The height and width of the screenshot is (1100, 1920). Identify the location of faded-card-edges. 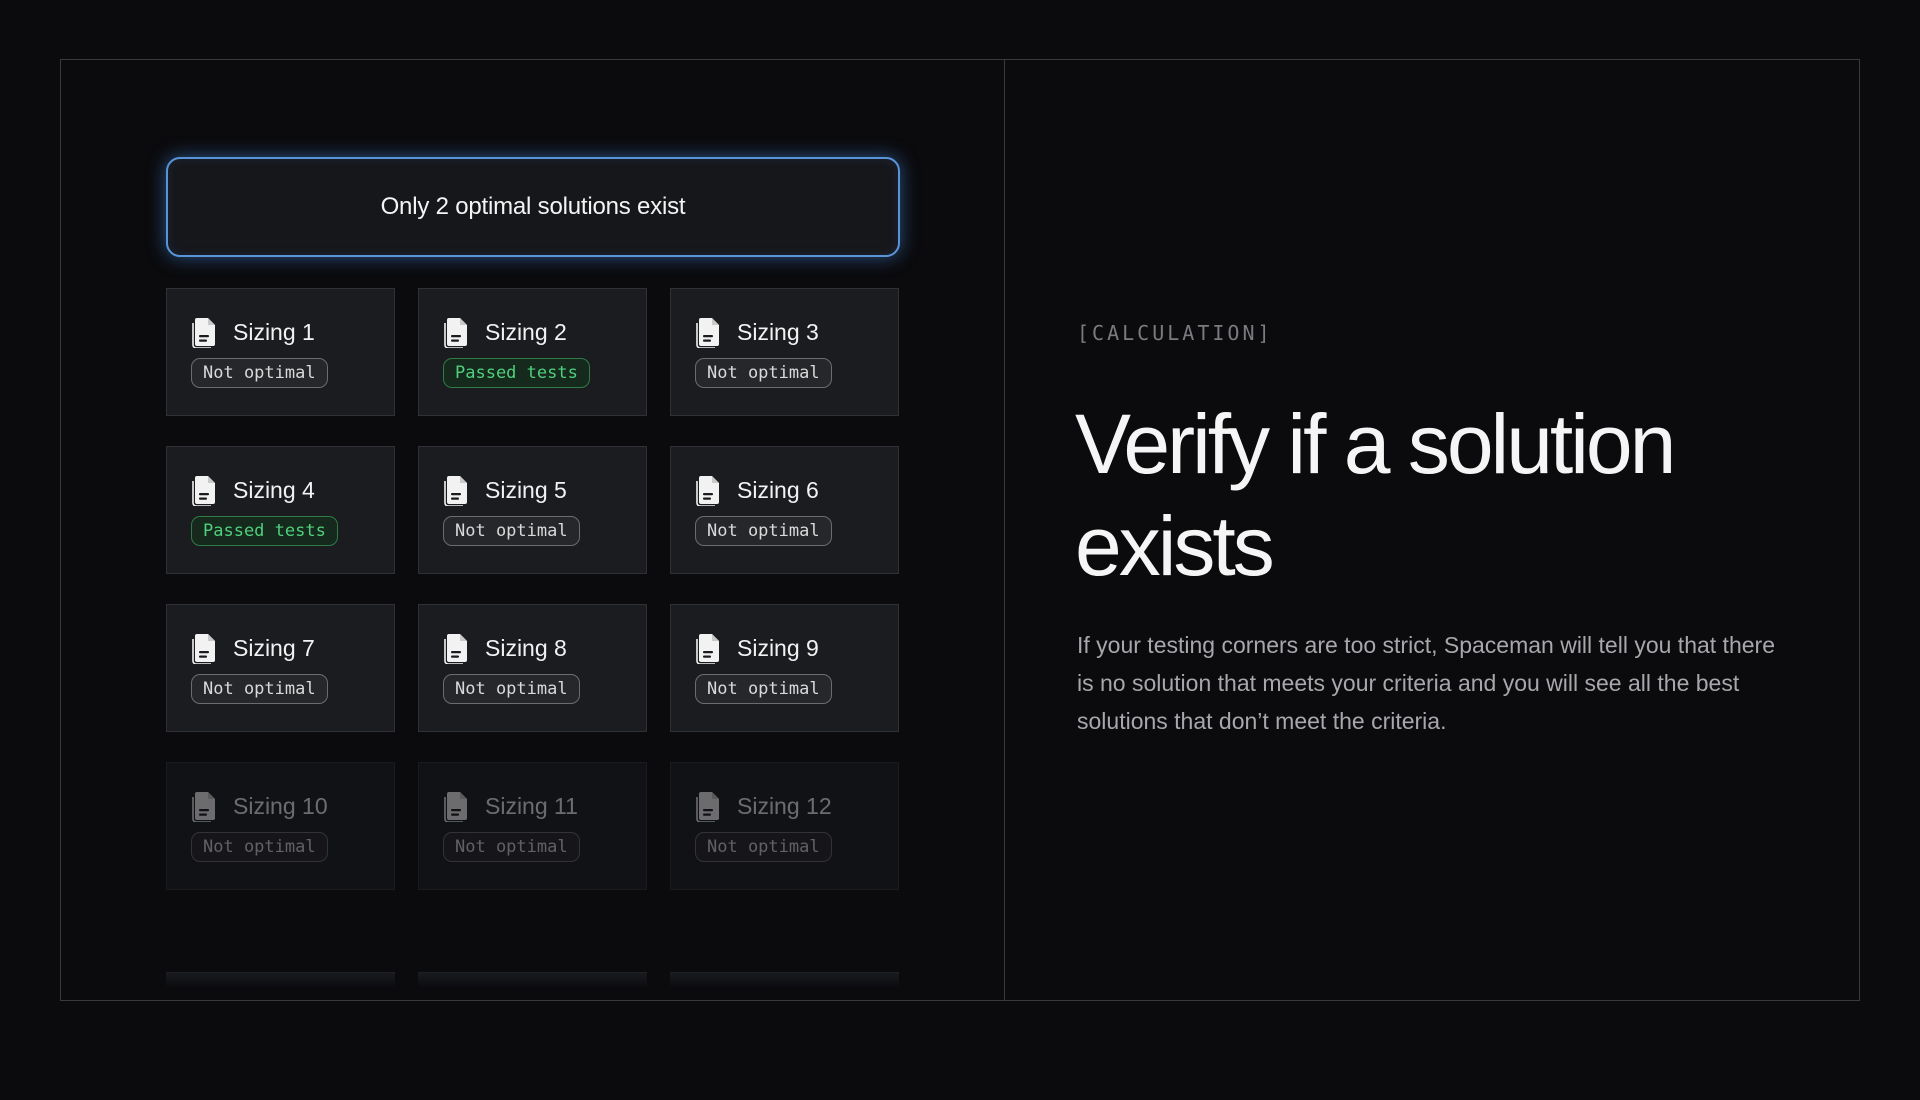
(533, 980).